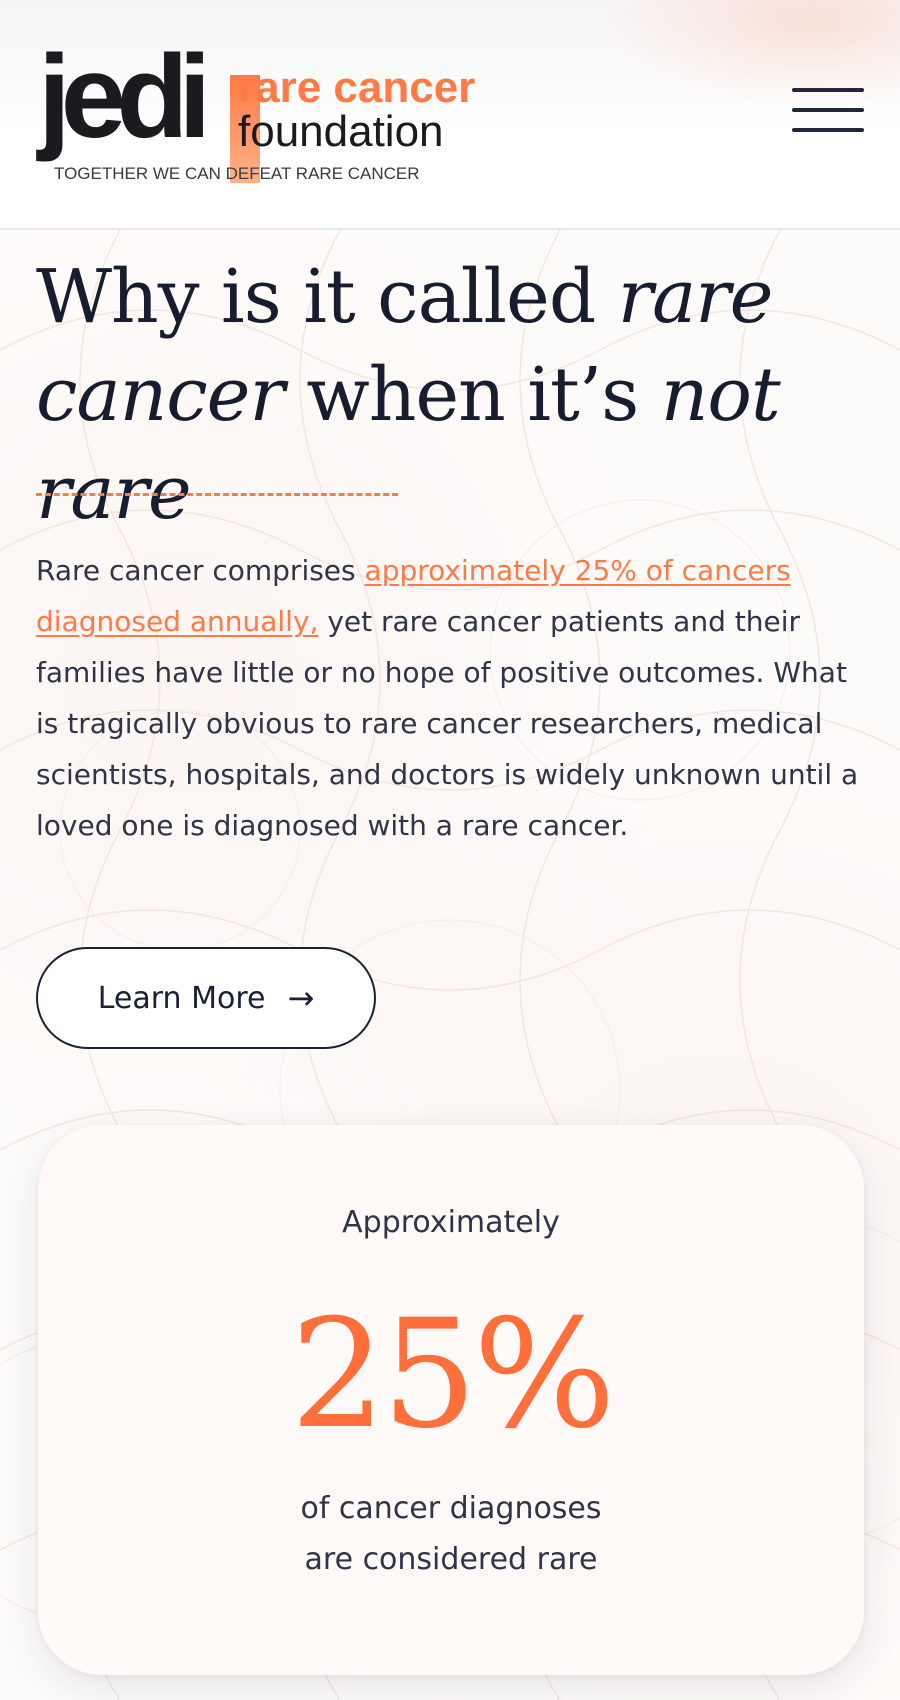 The height and width of the screenshot is (1700, 900). What do you see at coordinates (181, 998) in the screenshot?
I see `learn-more-label: Learn More` at bounding box center [181, 998].